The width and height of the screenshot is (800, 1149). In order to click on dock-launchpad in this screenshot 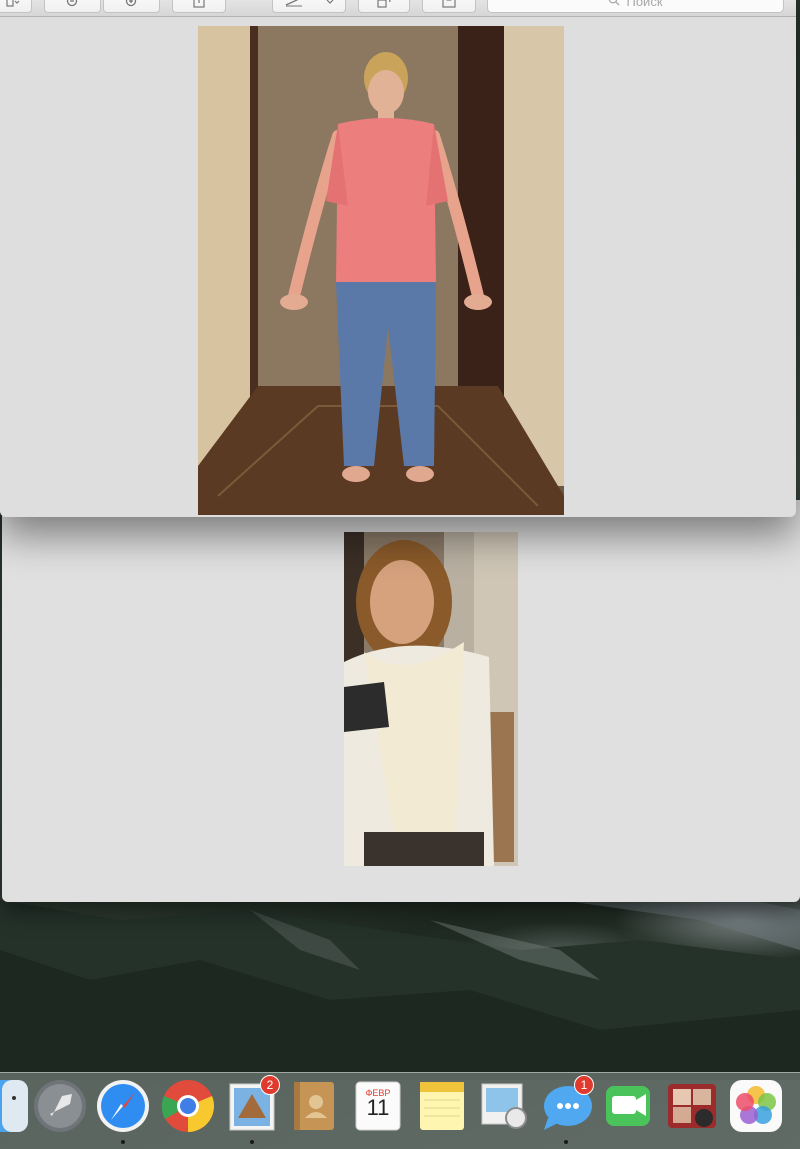, I will do `click(60, 1106)`.